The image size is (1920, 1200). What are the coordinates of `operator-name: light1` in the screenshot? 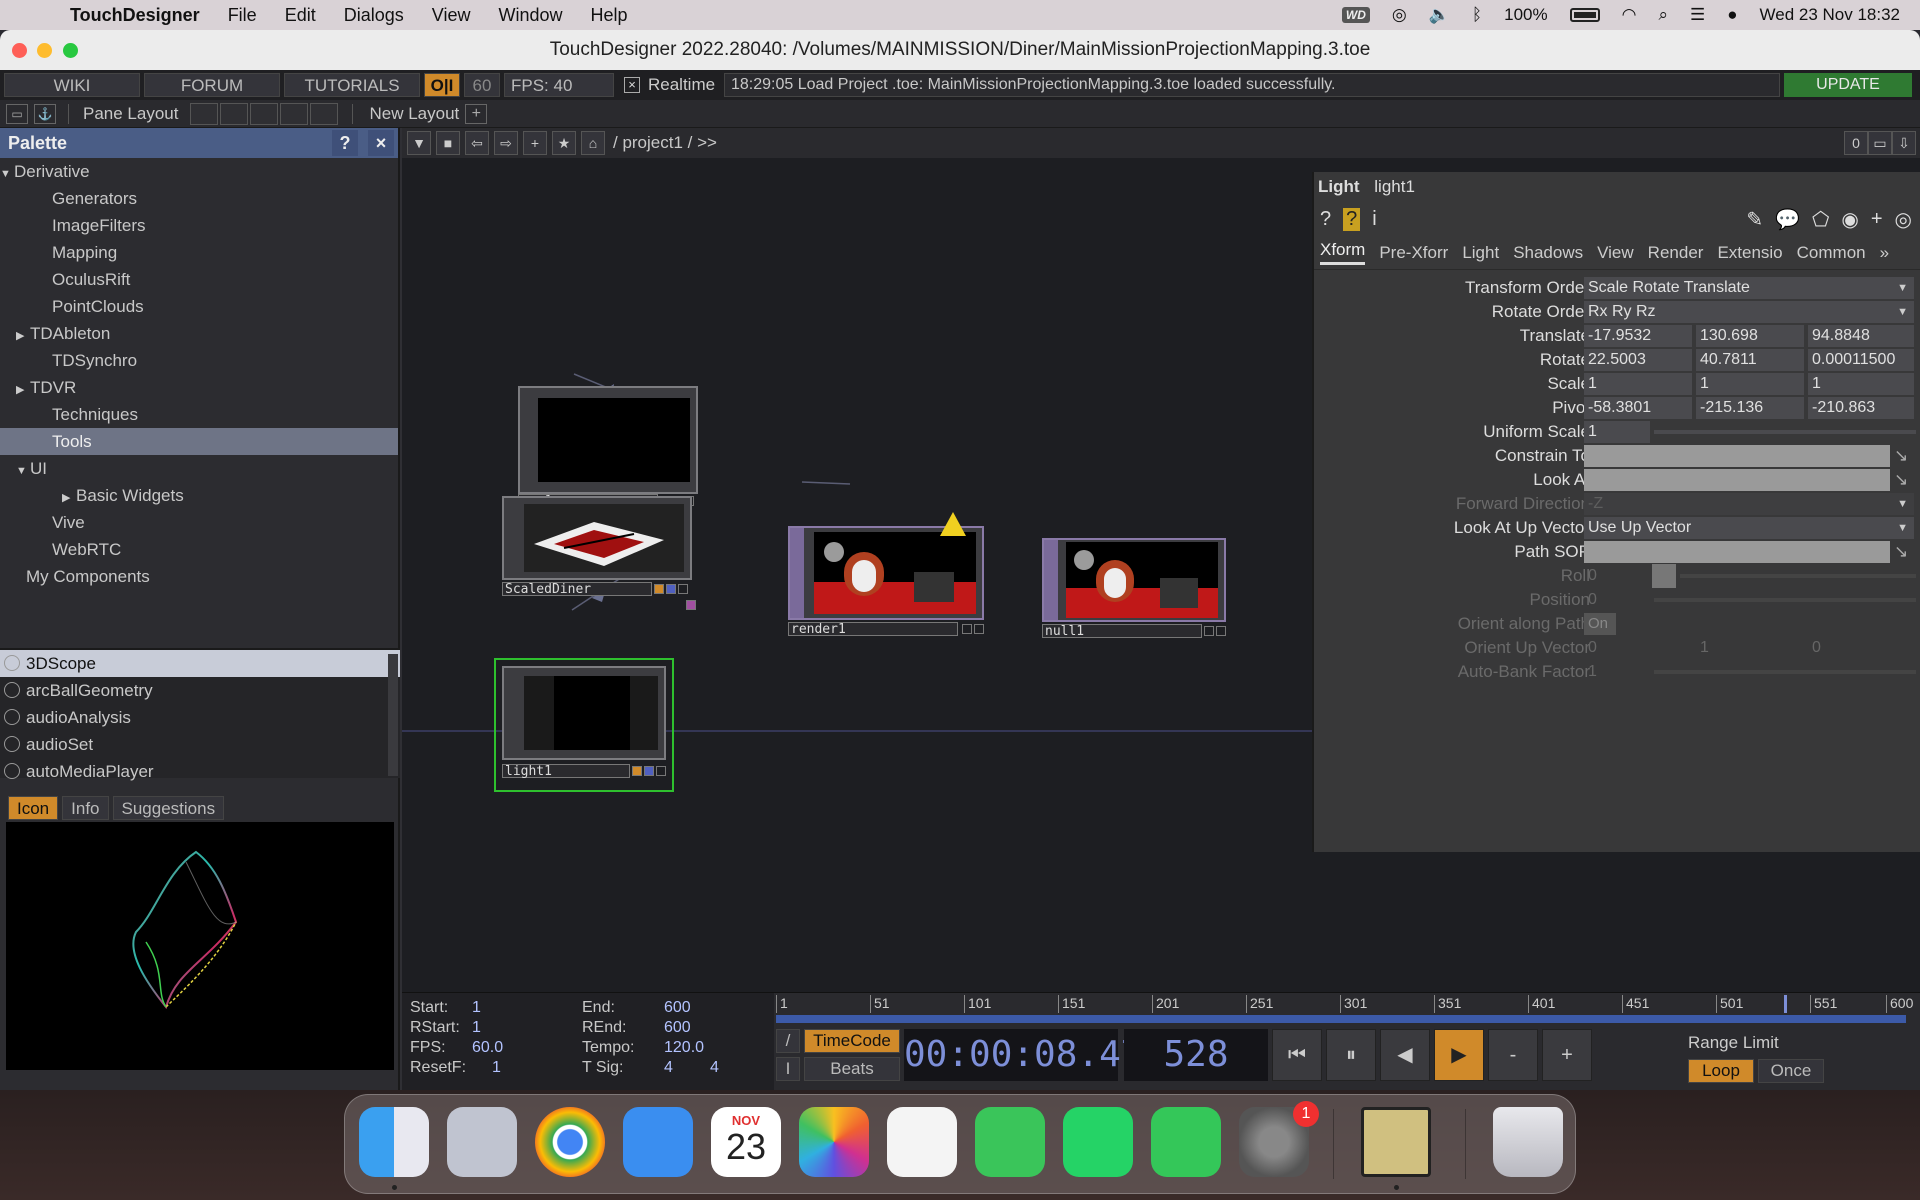 It's located at (1394, 186).